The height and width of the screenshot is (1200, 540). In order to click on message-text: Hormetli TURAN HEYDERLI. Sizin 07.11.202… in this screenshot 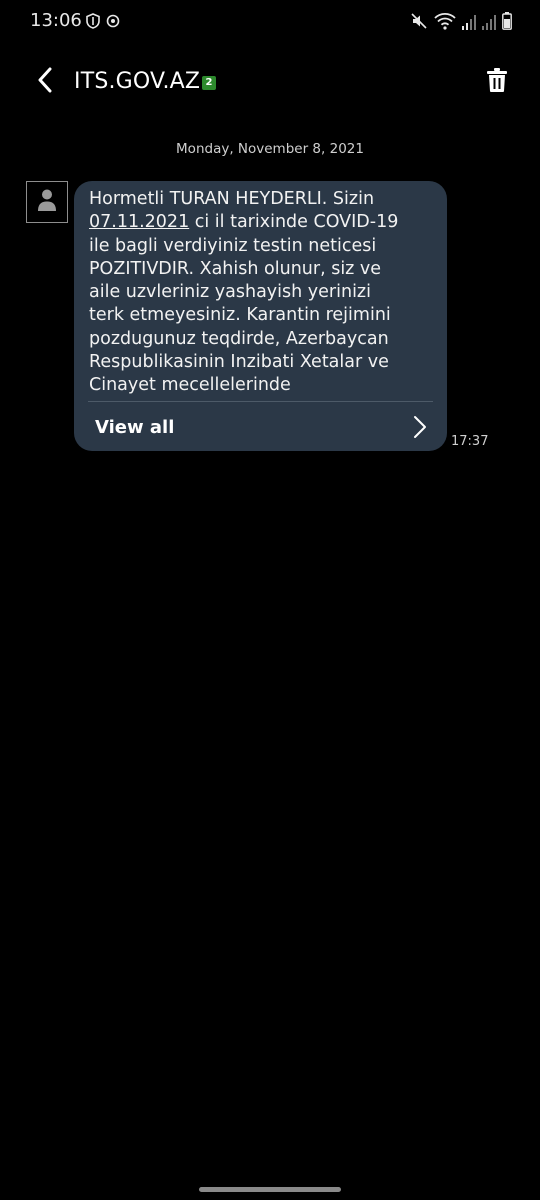, I will do `click(259, 293)`.